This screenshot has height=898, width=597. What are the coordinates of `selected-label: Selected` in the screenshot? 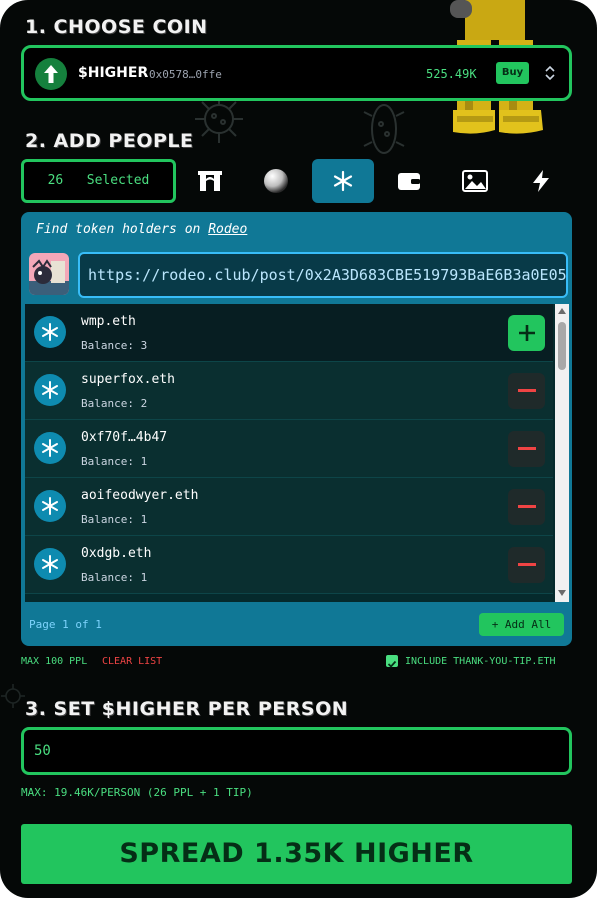 It's located at (118, 180).